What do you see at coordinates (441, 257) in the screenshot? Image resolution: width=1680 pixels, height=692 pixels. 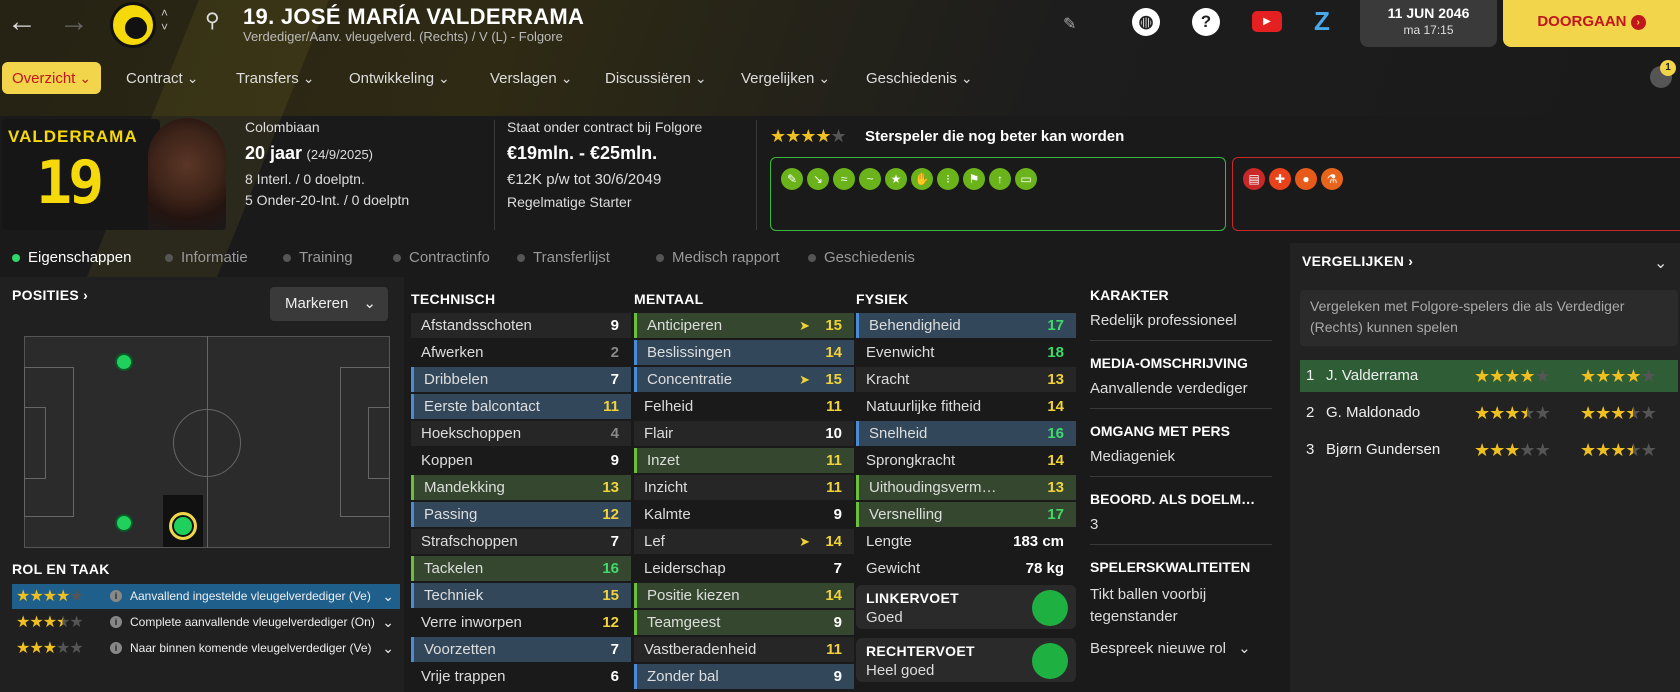 I see `subtab-4: Contractinfo` at bounding box center [441, 257].